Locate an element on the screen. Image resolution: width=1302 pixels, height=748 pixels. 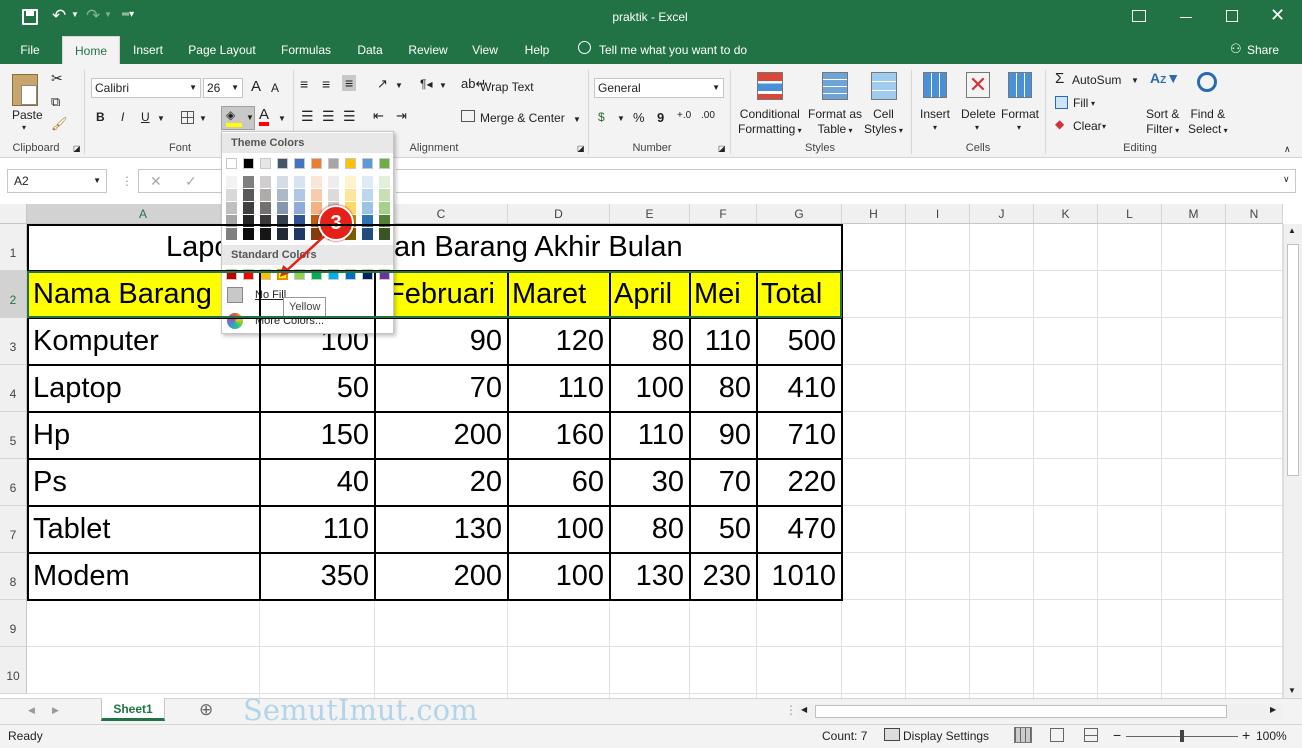
column-header-m: M is located at coordinates (1194, 214).